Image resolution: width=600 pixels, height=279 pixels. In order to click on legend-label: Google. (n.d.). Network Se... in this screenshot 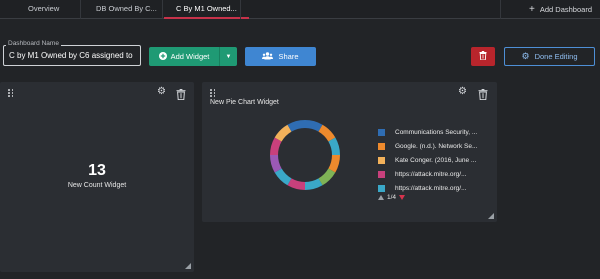, I will do `click(436, 146)`.